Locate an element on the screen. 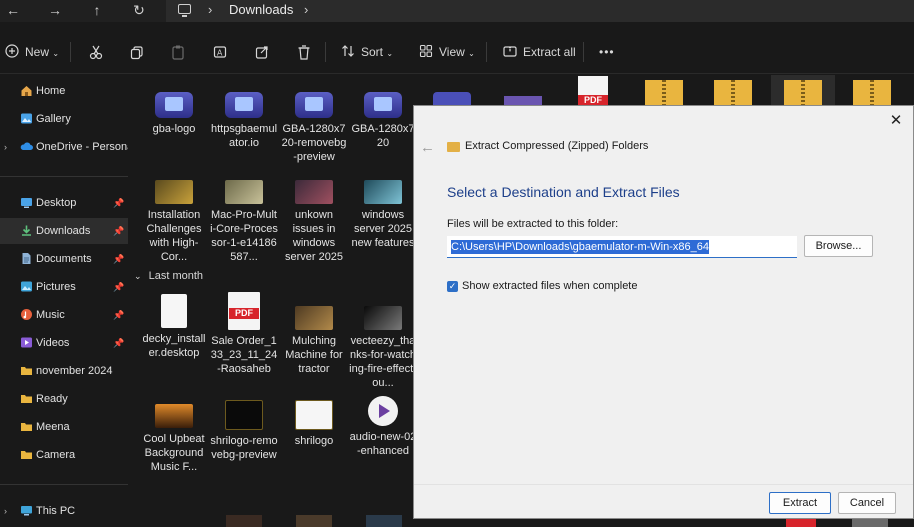 The height and width of the screenshot is (527, 914). sidebar-item-pictures: Pictures 📌 is located at coordinates (64, 287).